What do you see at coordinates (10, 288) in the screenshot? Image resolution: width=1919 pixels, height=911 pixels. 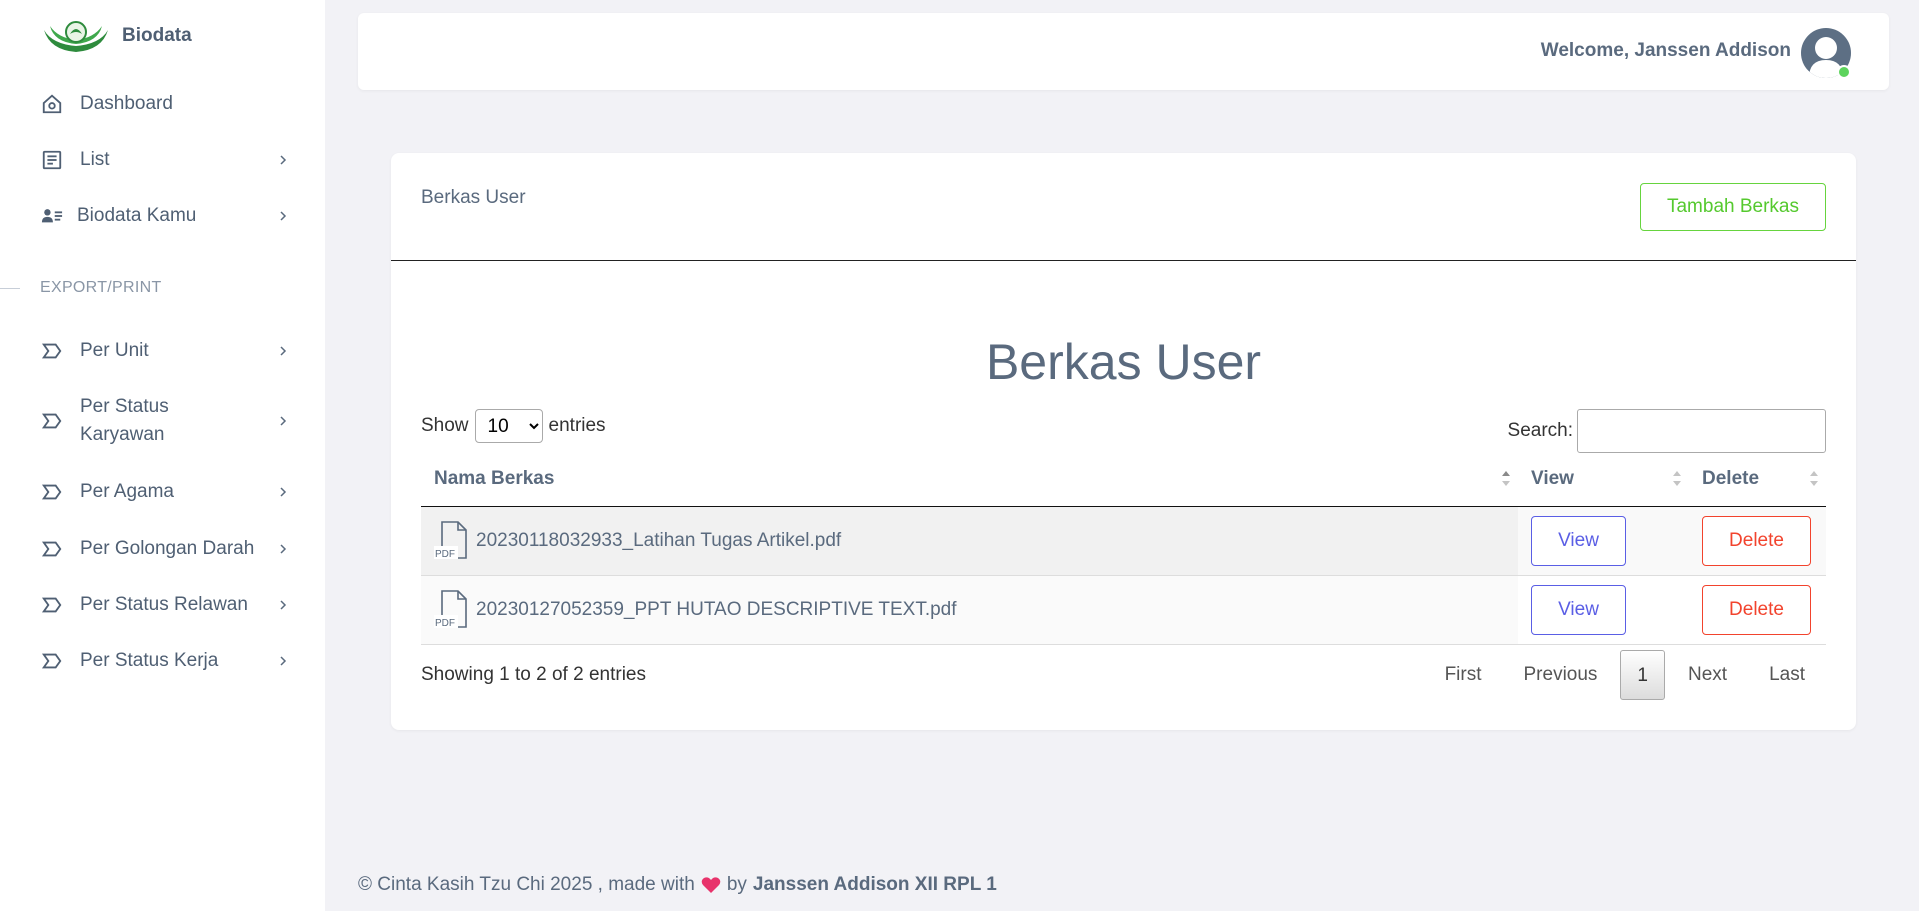 I see `section-divider` at bounding box center [10, 288].